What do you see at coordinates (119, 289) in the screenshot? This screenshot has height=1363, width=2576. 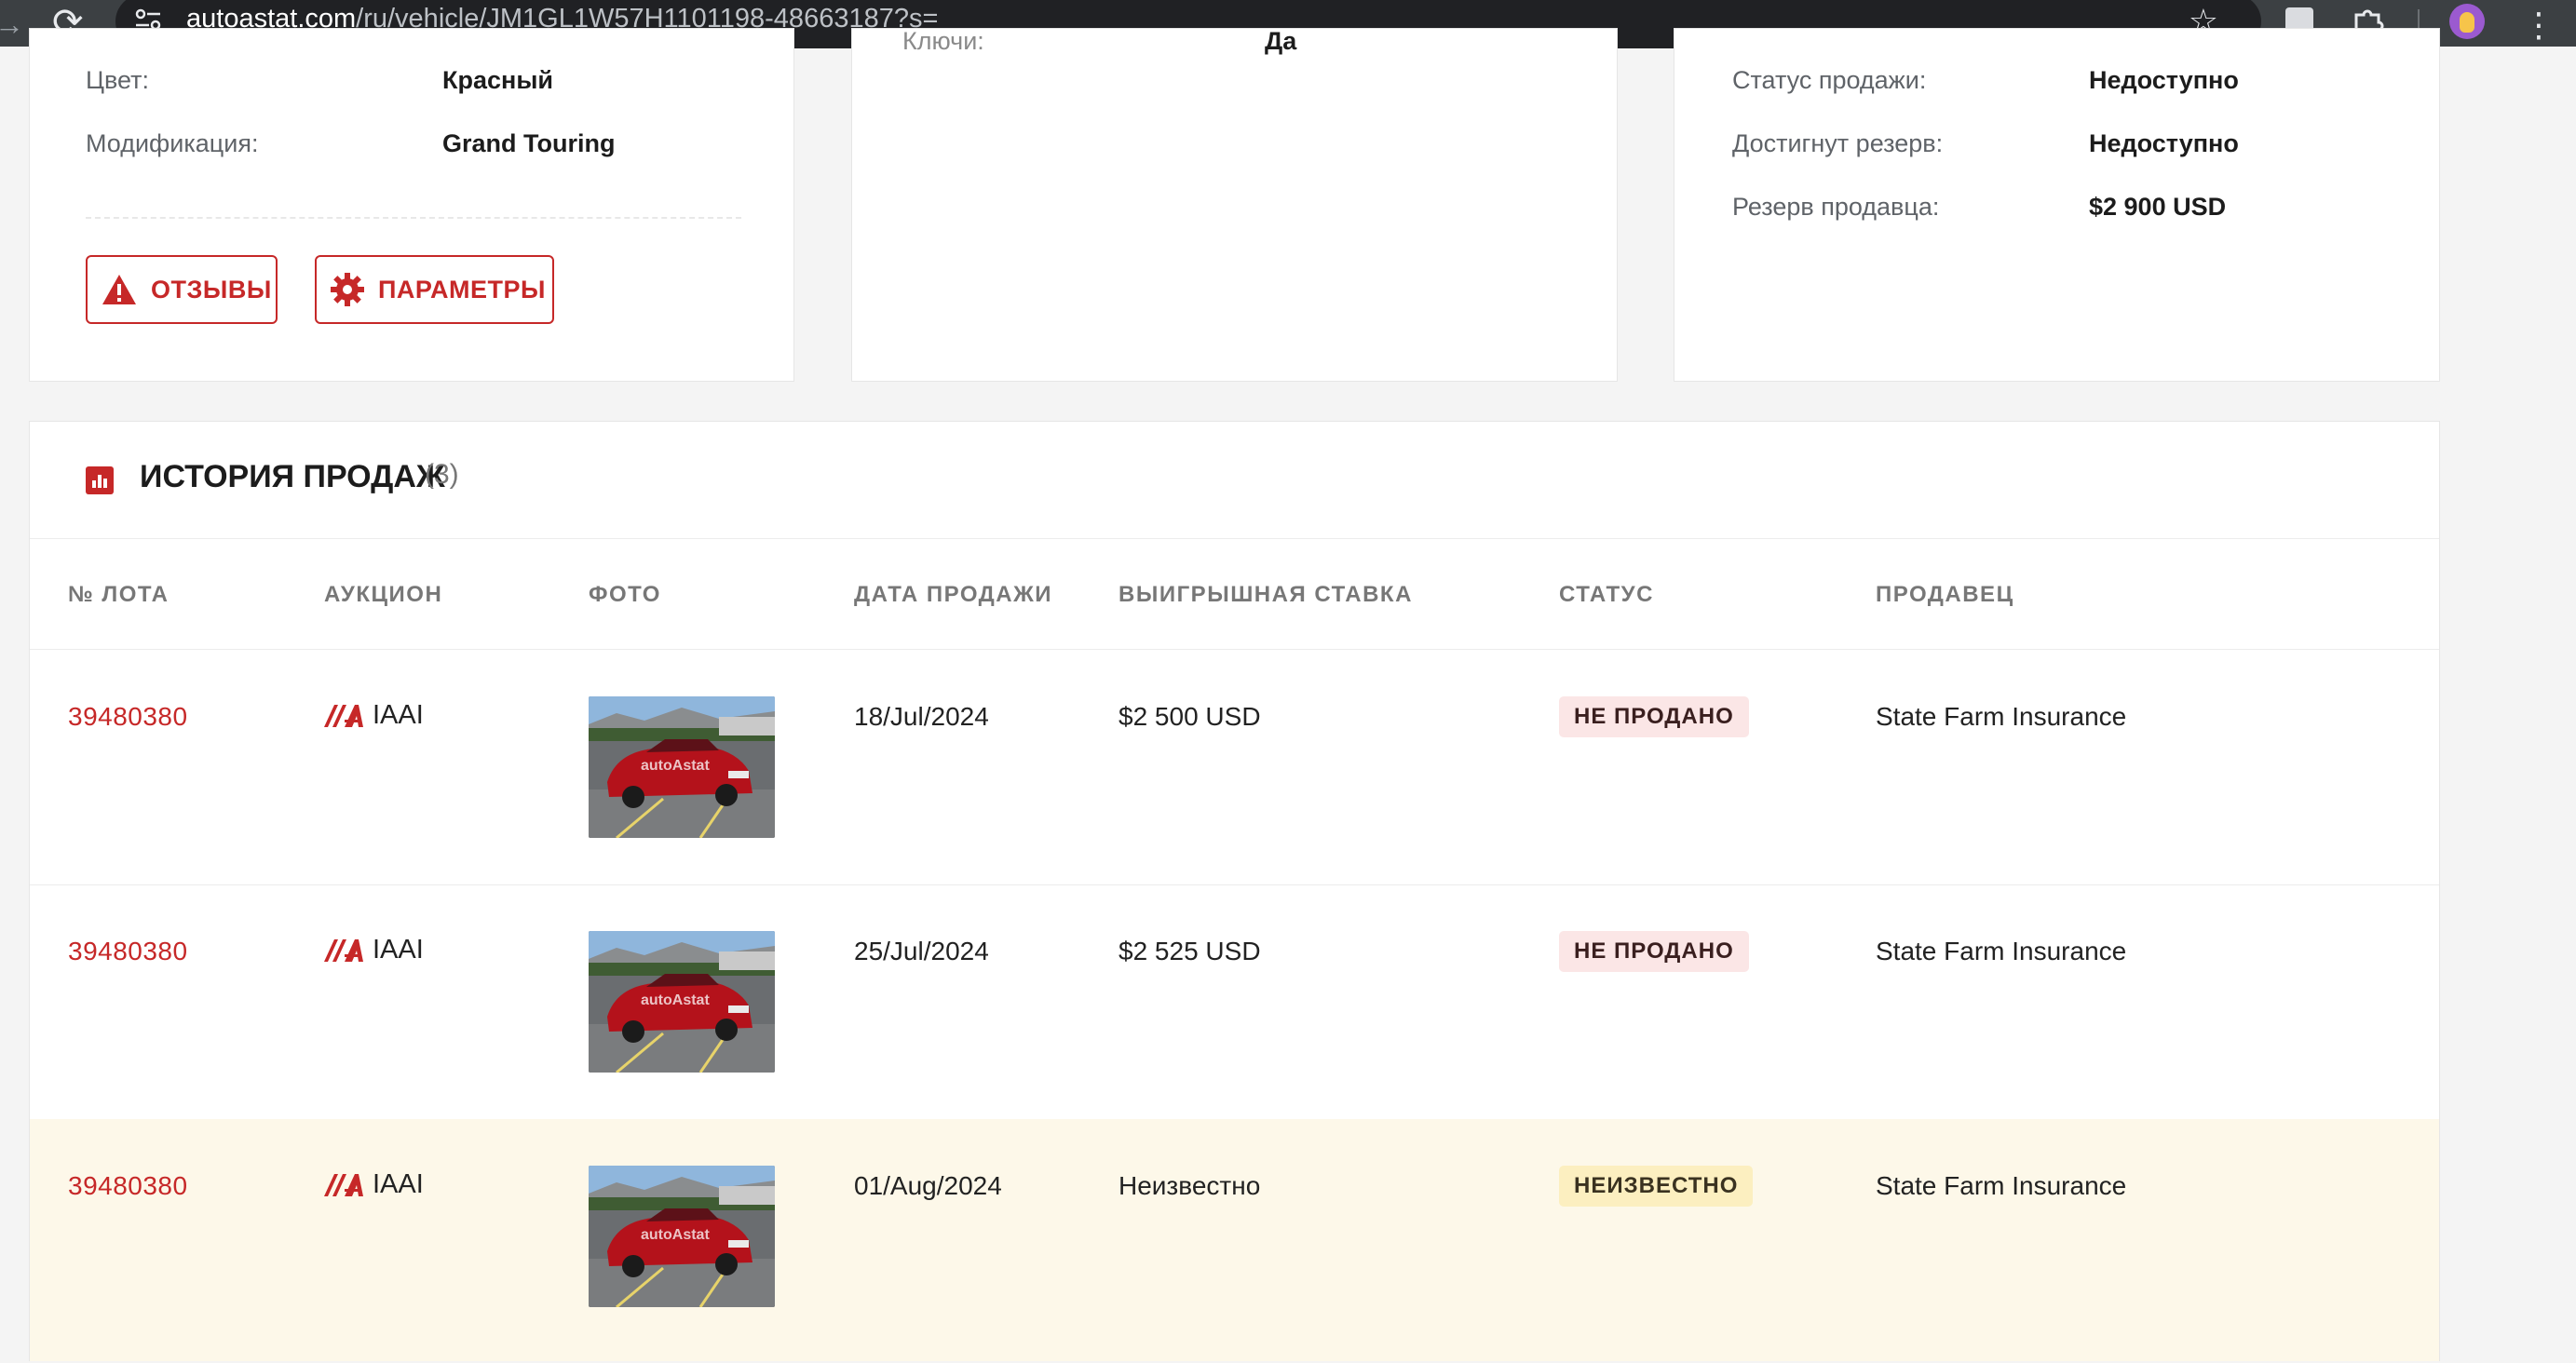 I see `warning-icon` at bounding box center [119, 289].